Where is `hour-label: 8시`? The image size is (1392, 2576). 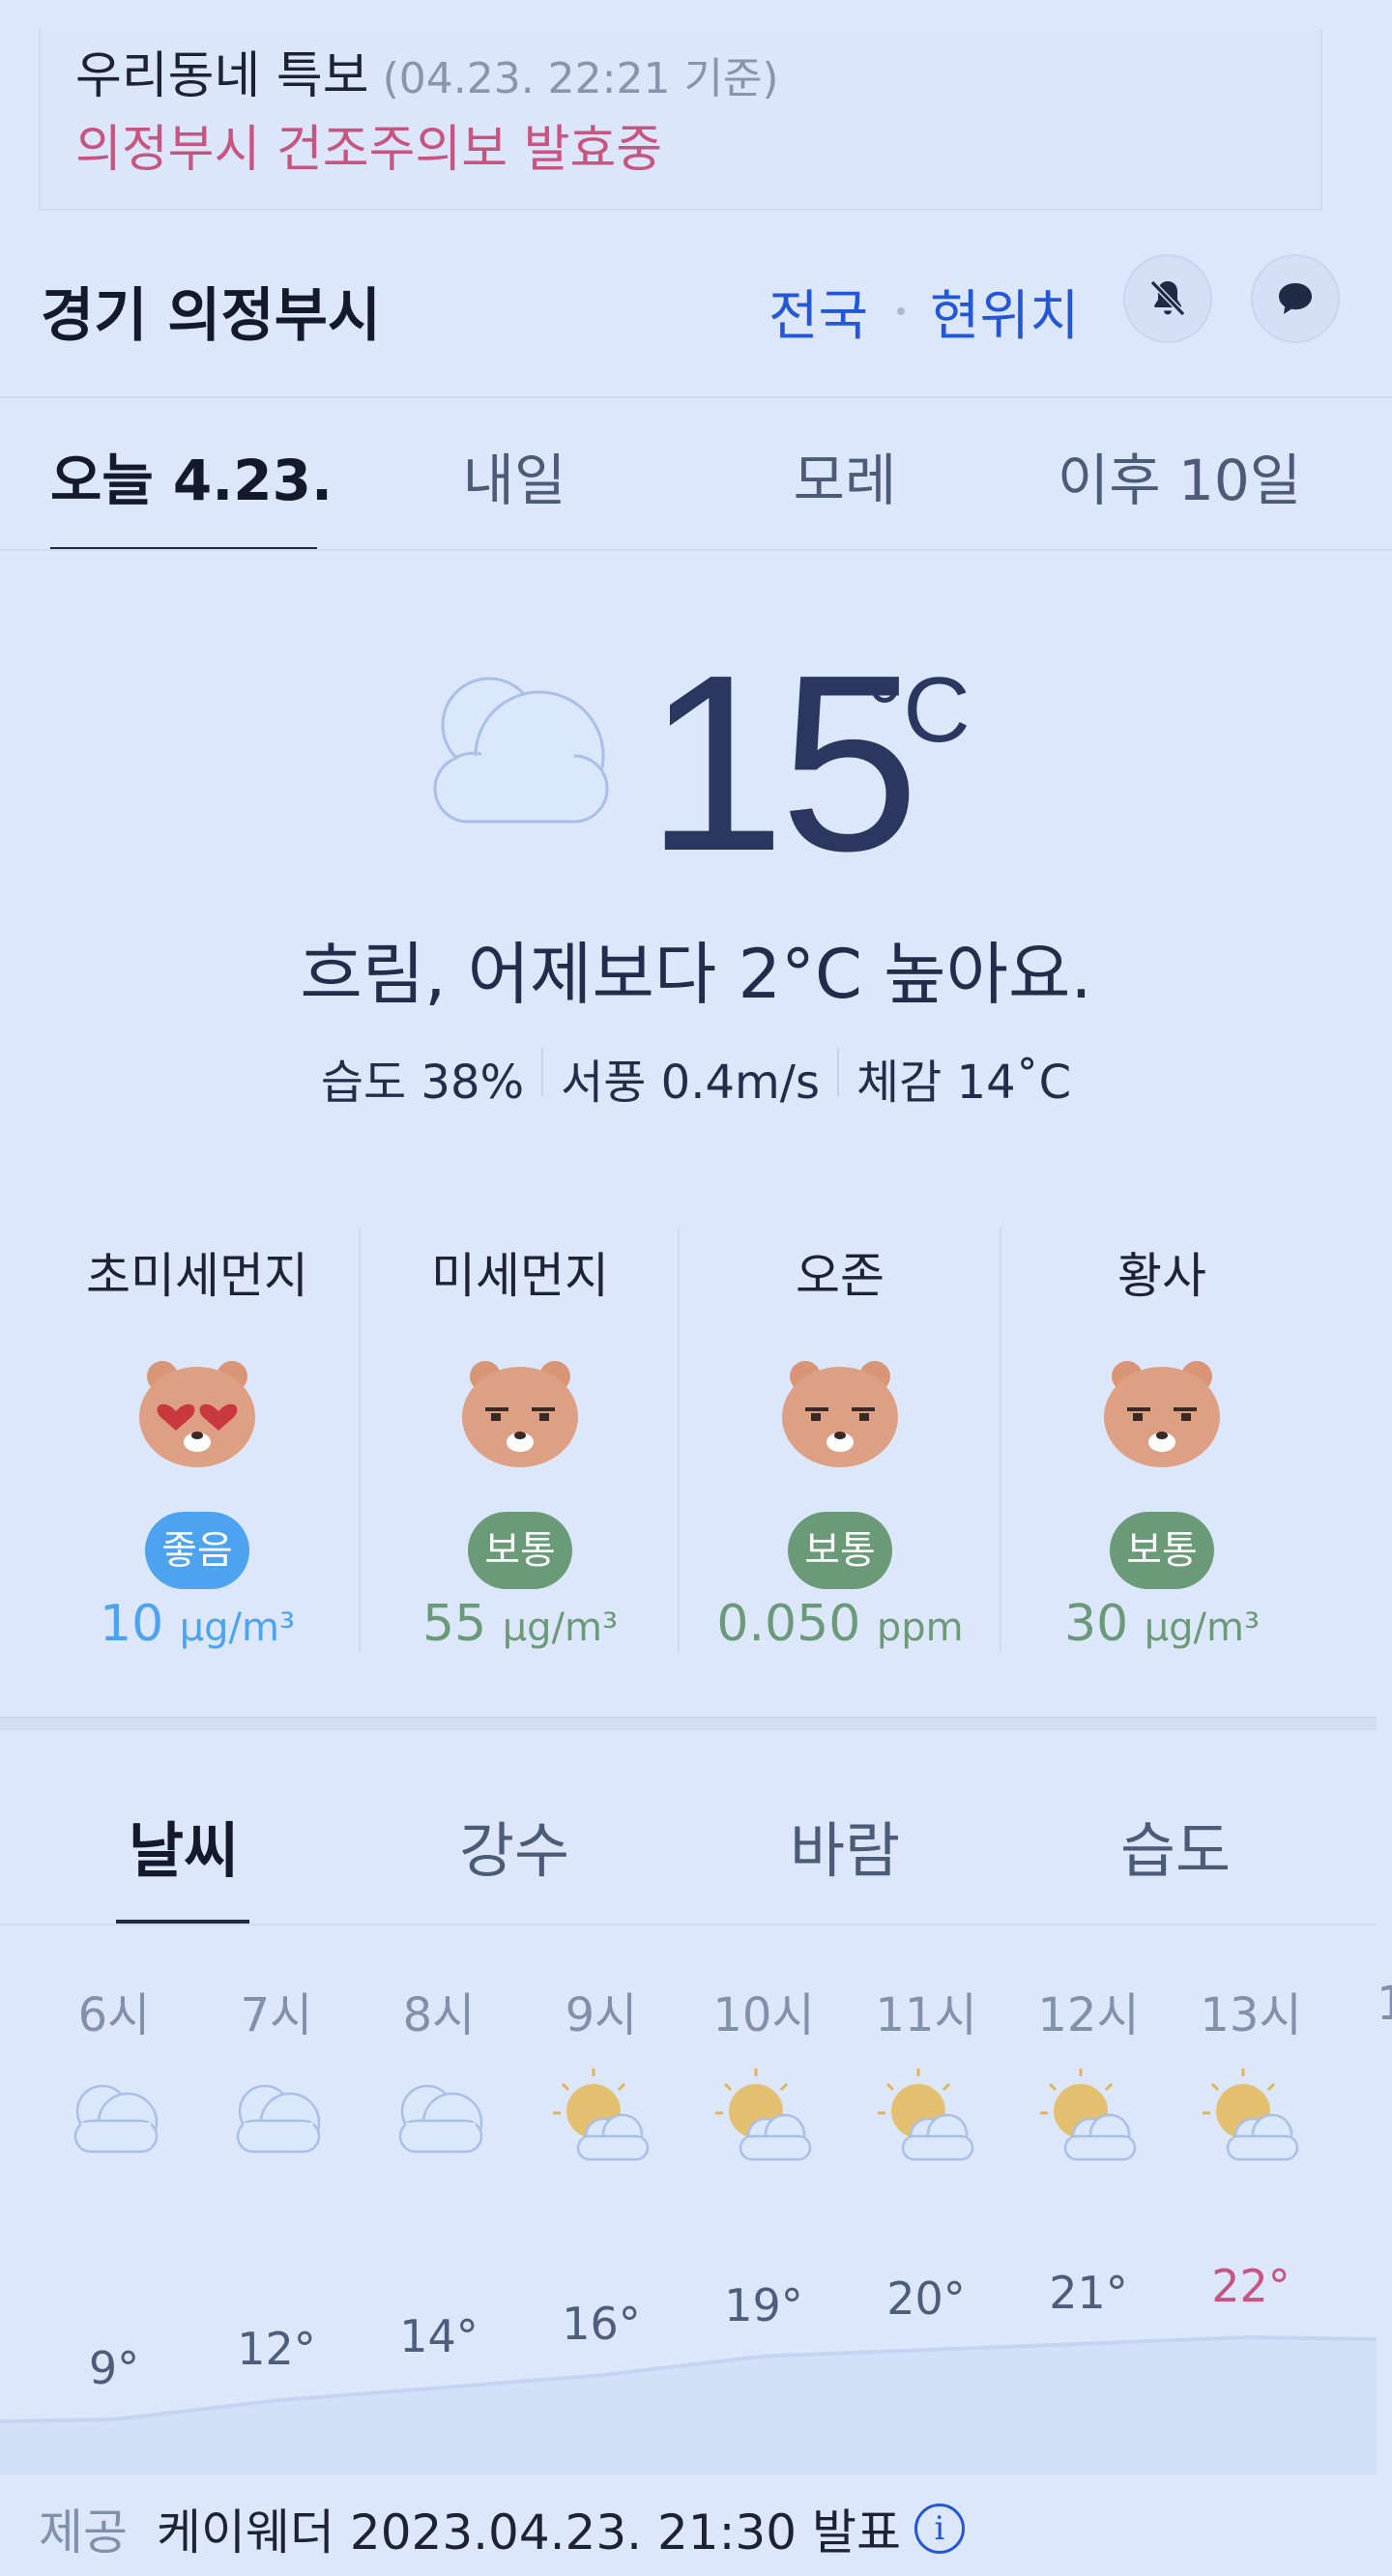
hour-label: 8시 is located at coordinates (439, 2015).